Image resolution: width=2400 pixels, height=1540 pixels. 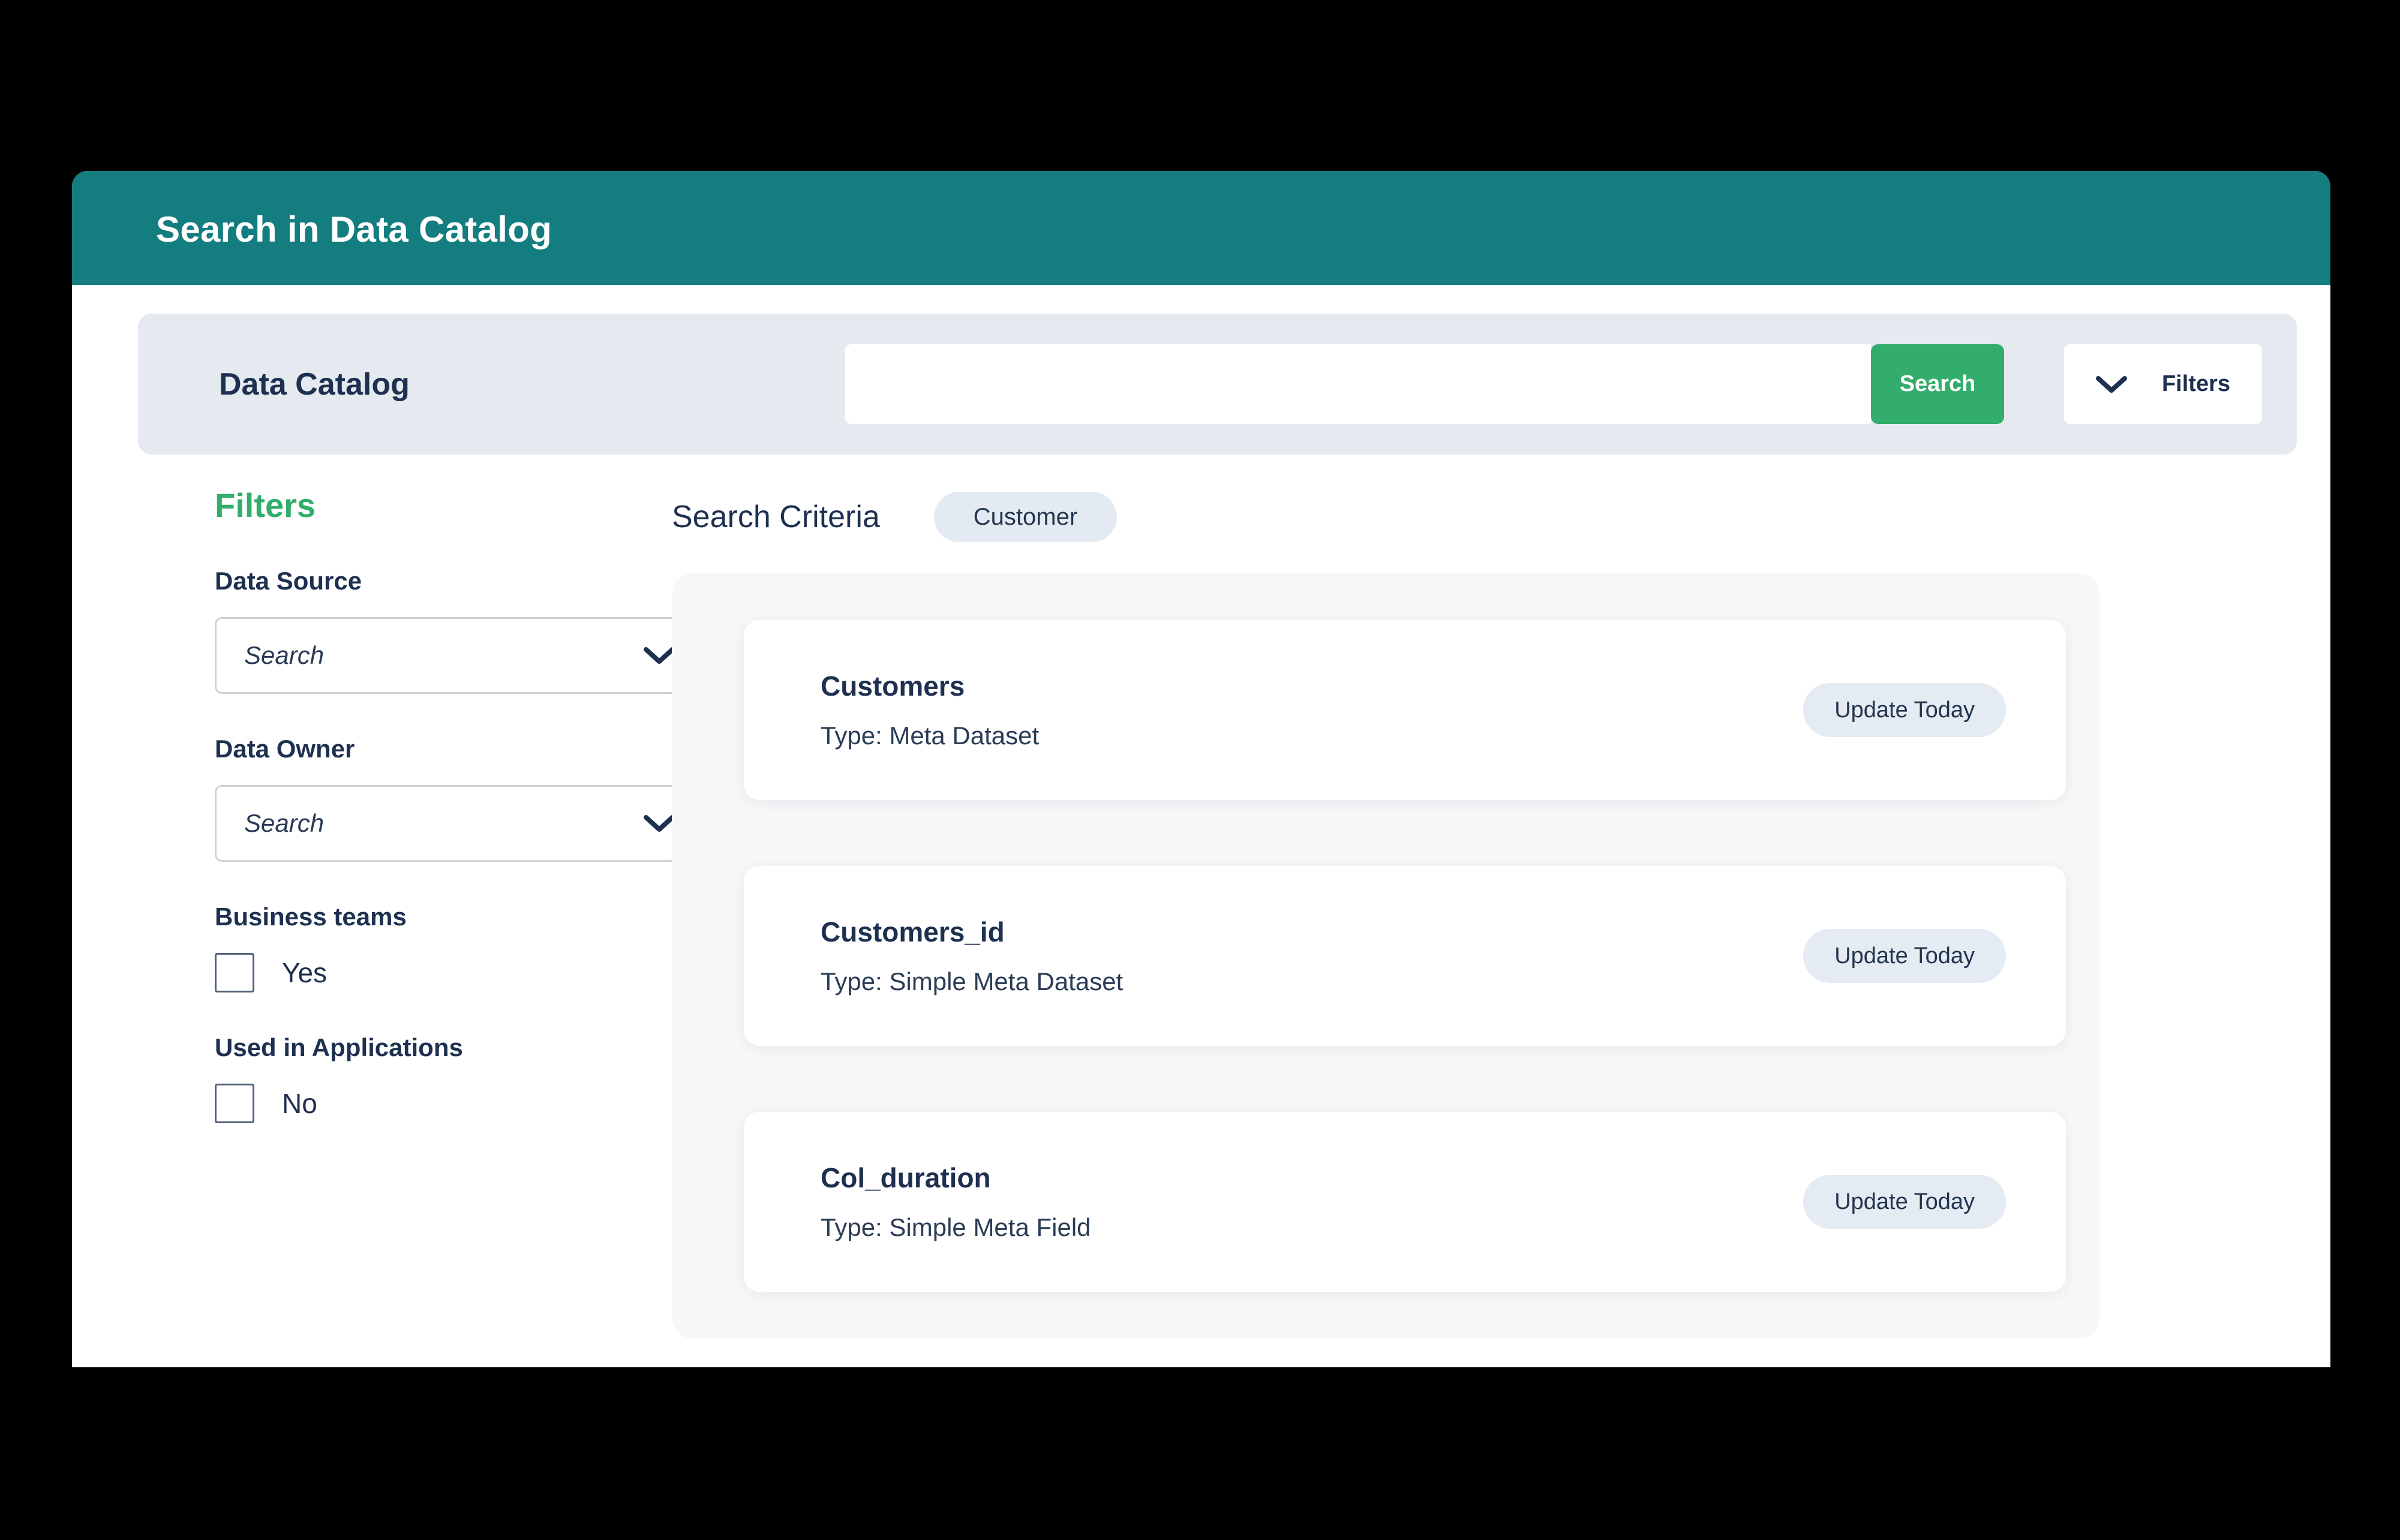 I want to click on page-title: Search in Data Catalog, so click(x=354, y=229).